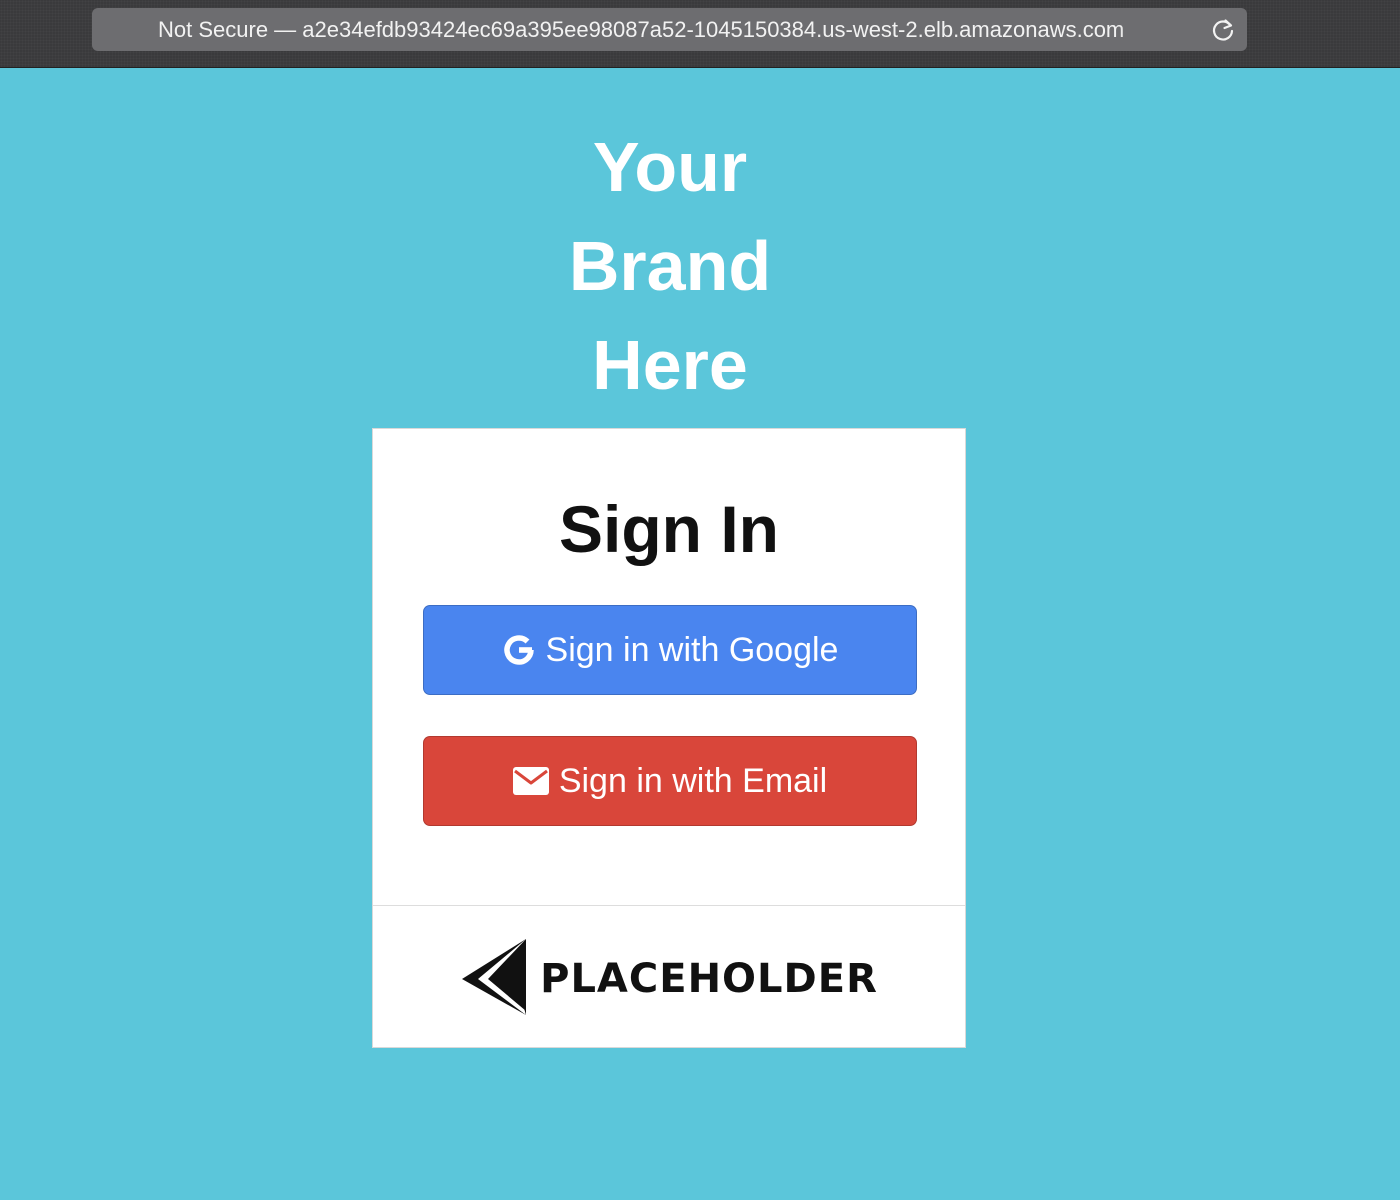 The width and height of the screenshot is (1400, 1200). I want to click on reload-icon, so click(1223, 30).